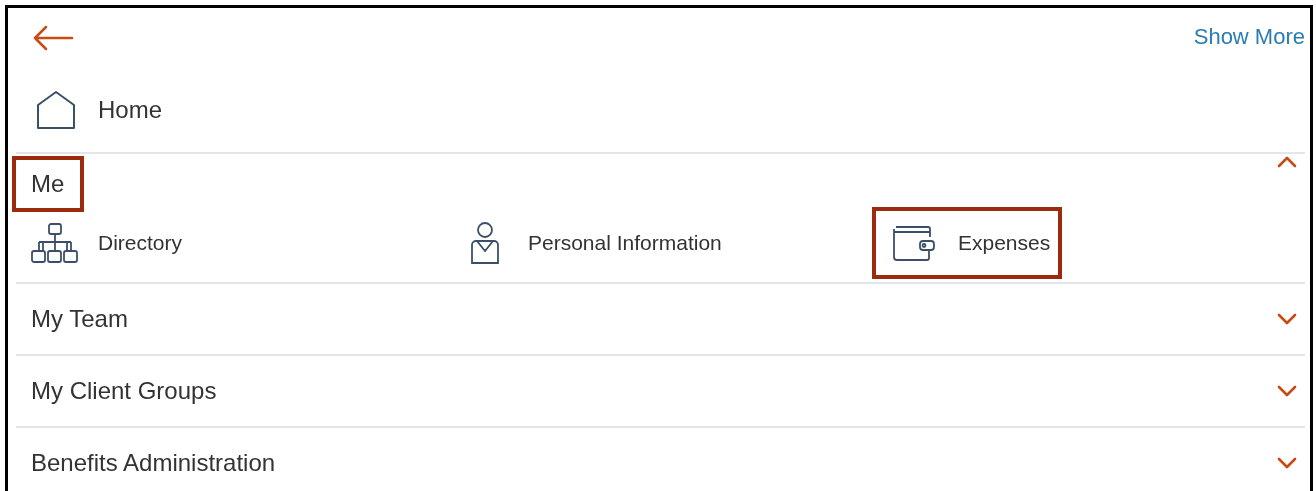 Image resolution: width=1316 pixels, height=491 pixels. I want to click on org-chart-icon, so click(55, 243).